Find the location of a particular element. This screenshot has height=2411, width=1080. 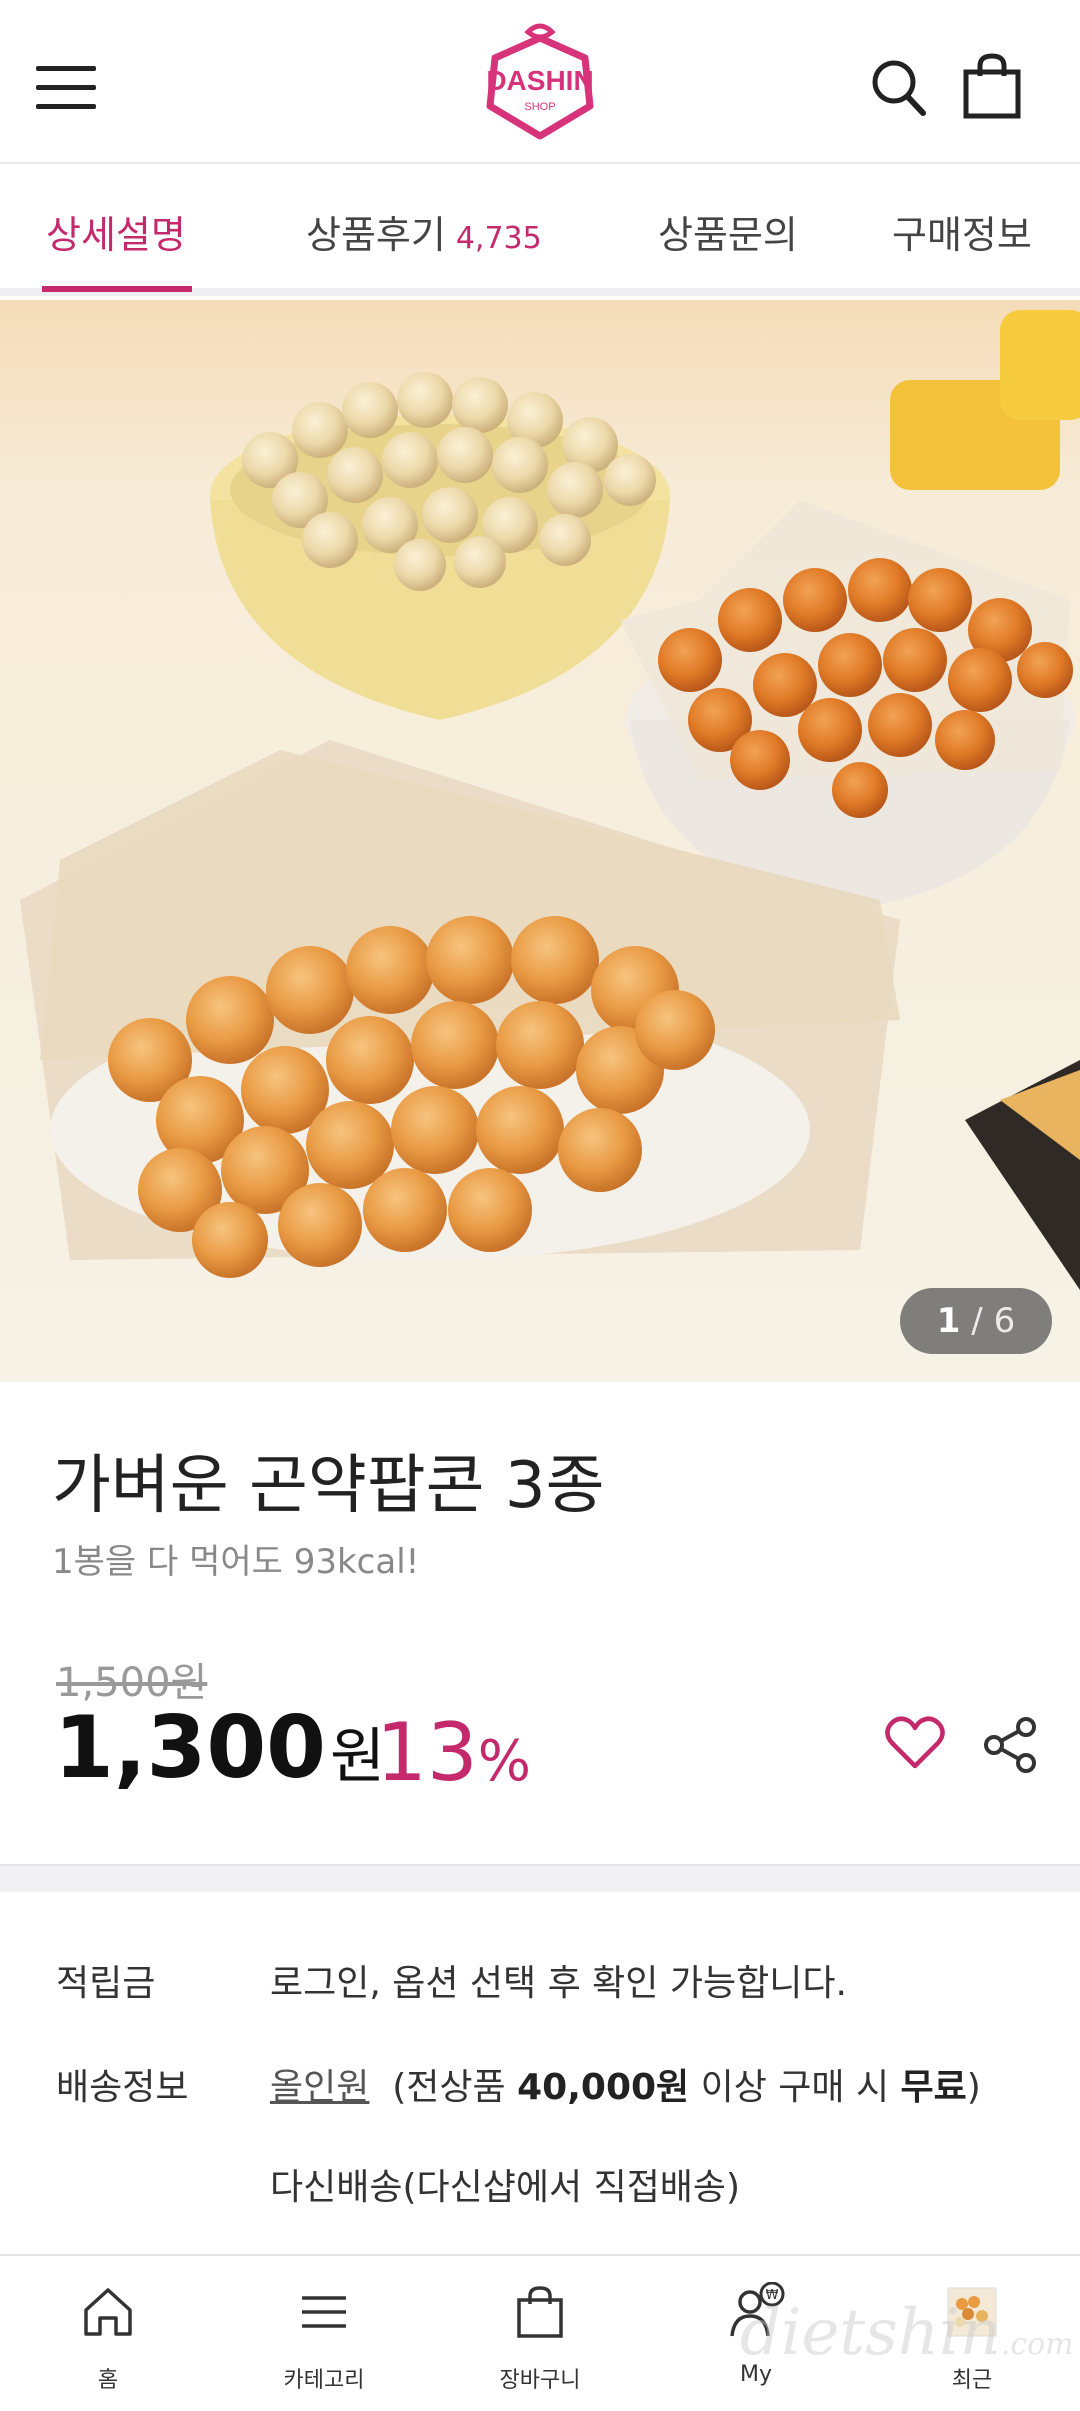

svg-text: DASHIN is located at coordinates (539, 80).